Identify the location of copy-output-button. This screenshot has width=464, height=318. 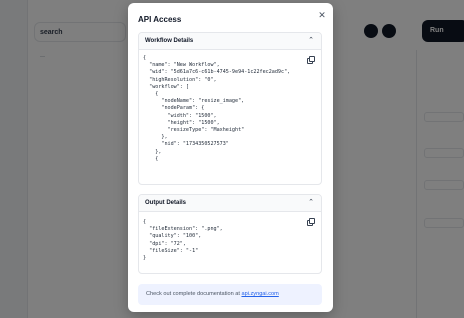
(311, 222).